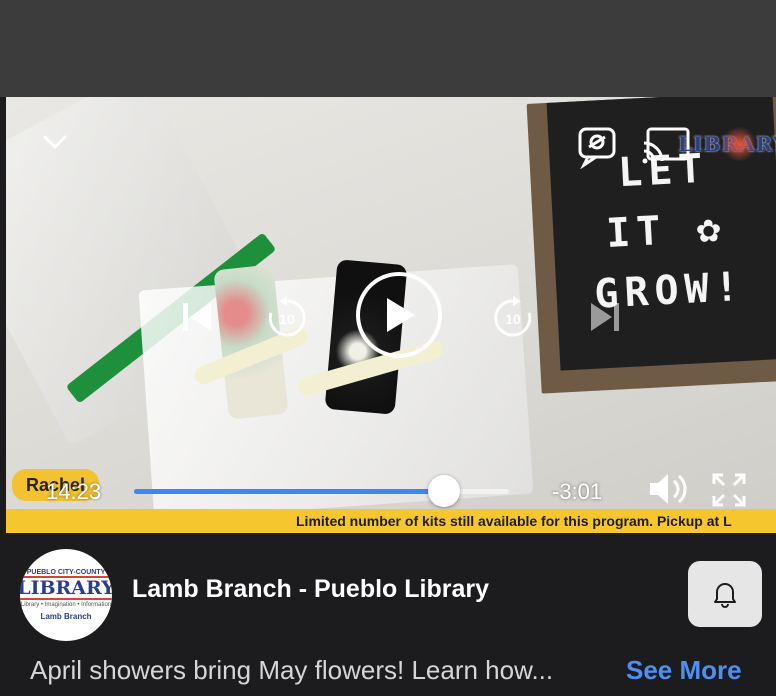 Image resolution: width=776 pixels, height=696 pixels. Describe the element at coordinates (66, 605) in the screenshot. I see `avatar-sub-text: Library • Imagination • Information` at that location.